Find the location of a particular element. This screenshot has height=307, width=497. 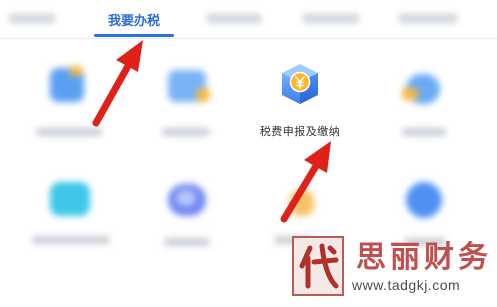

watermark-seal-glyph is located at coordinates (319, 266).